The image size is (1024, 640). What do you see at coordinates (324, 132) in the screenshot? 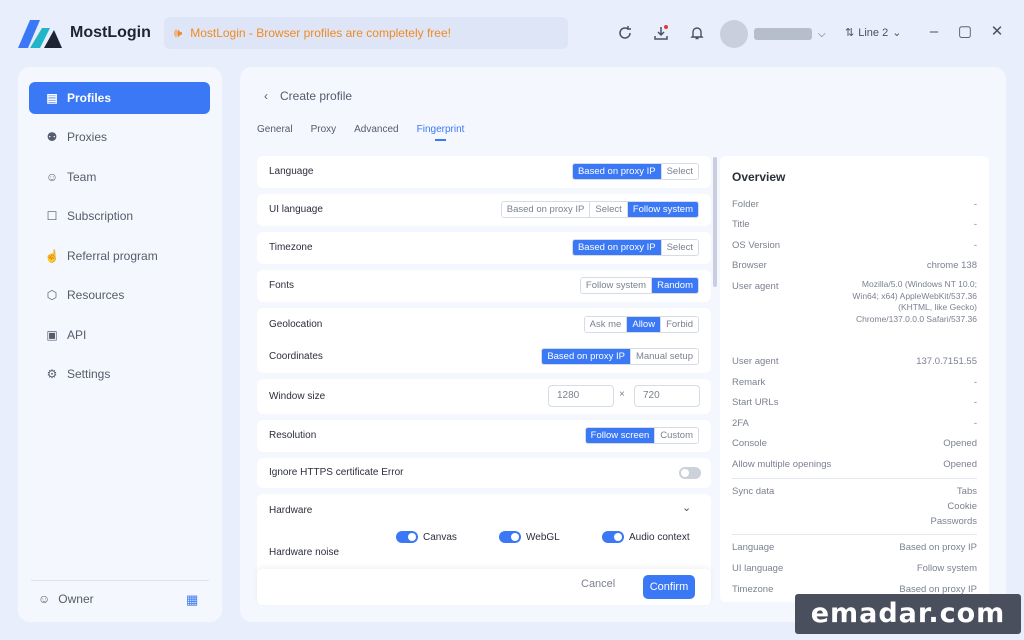
I see `tab-proxy: Proxy` at bounding box center [324, 132].